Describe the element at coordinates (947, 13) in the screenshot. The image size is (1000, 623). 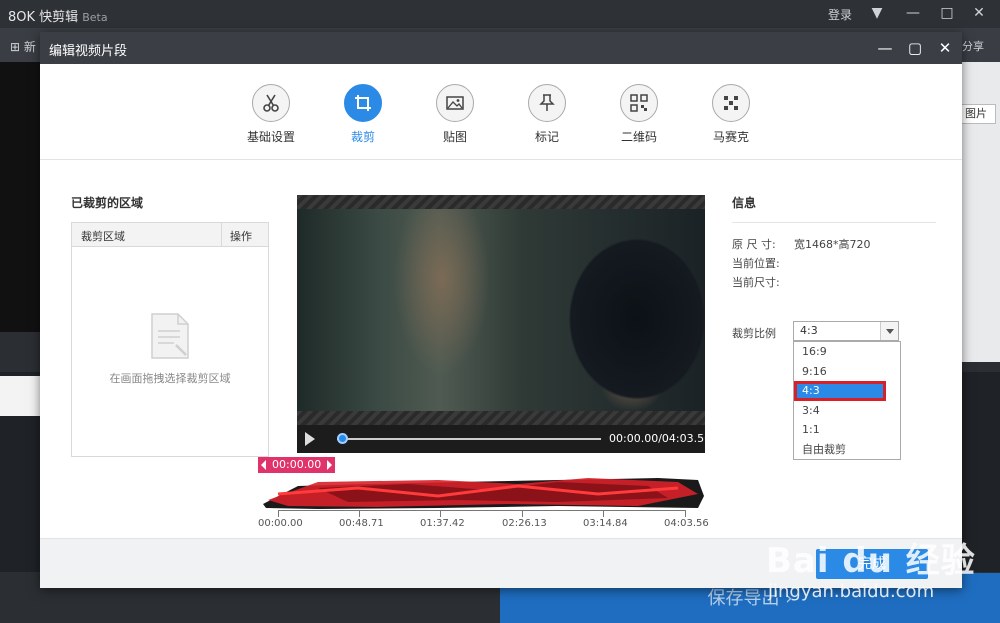
I see `maximize-icon: □` at that location.